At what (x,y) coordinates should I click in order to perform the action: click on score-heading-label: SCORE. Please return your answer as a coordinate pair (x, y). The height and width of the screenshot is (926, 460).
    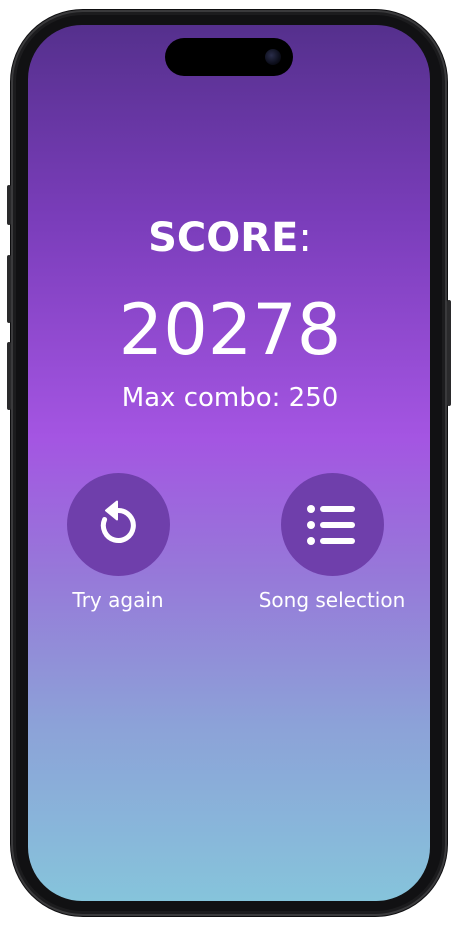
    Looking at the image, I should click on (223, 238).